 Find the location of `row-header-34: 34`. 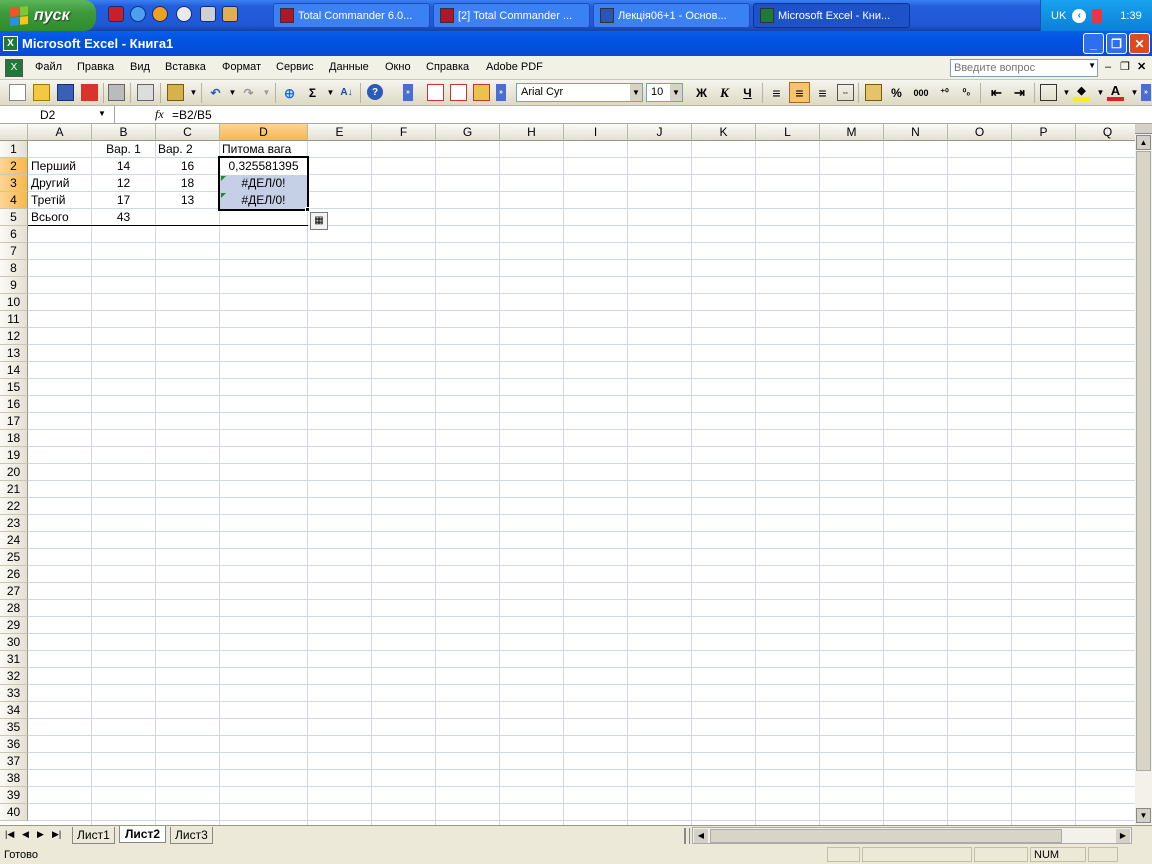

row-header-34: 34 is located at coordinates (14, 710).